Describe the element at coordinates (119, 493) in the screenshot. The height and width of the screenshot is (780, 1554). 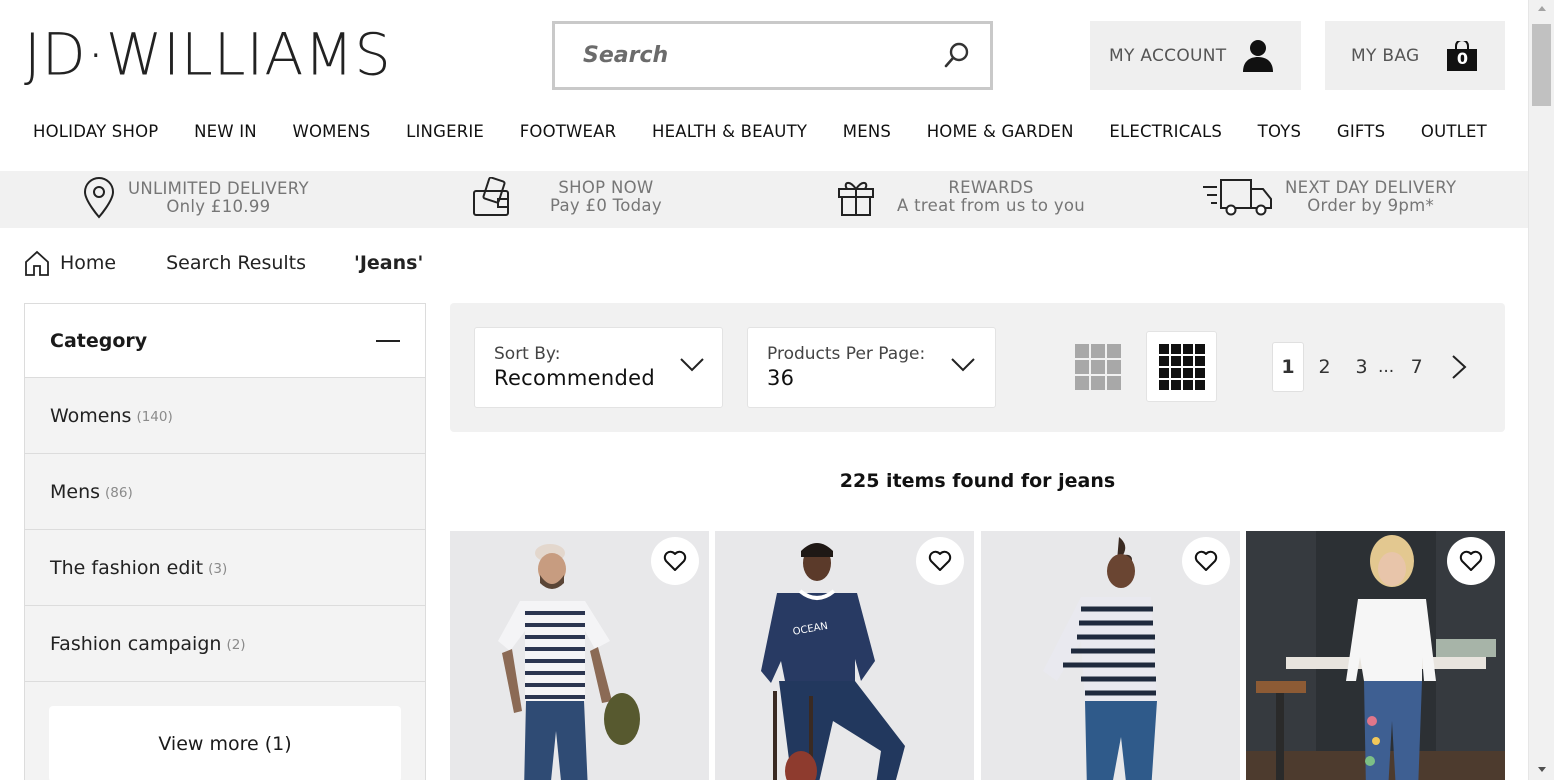
I see `category-count: (86)` at that location.